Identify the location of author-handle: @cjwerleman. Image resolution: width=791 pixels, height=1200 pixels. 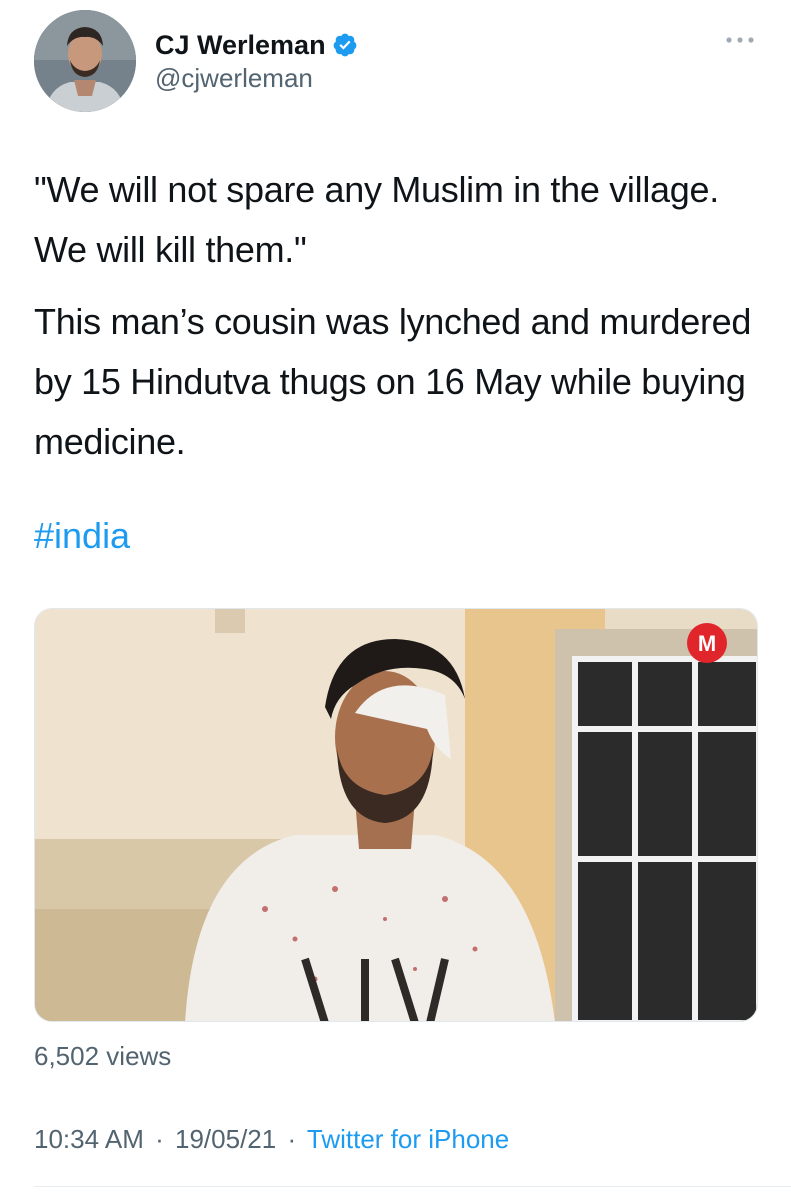
(256, 78).